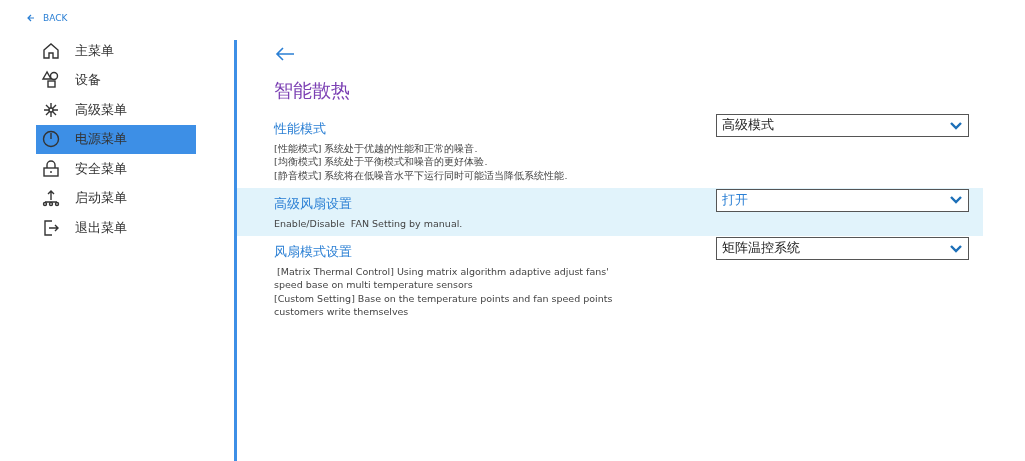 The width and height of the screenshot is (1025, 461). What do you see at coordinates (51, 139) in the screenshot?
I see `power-icon` at bounding box center [51, 139].